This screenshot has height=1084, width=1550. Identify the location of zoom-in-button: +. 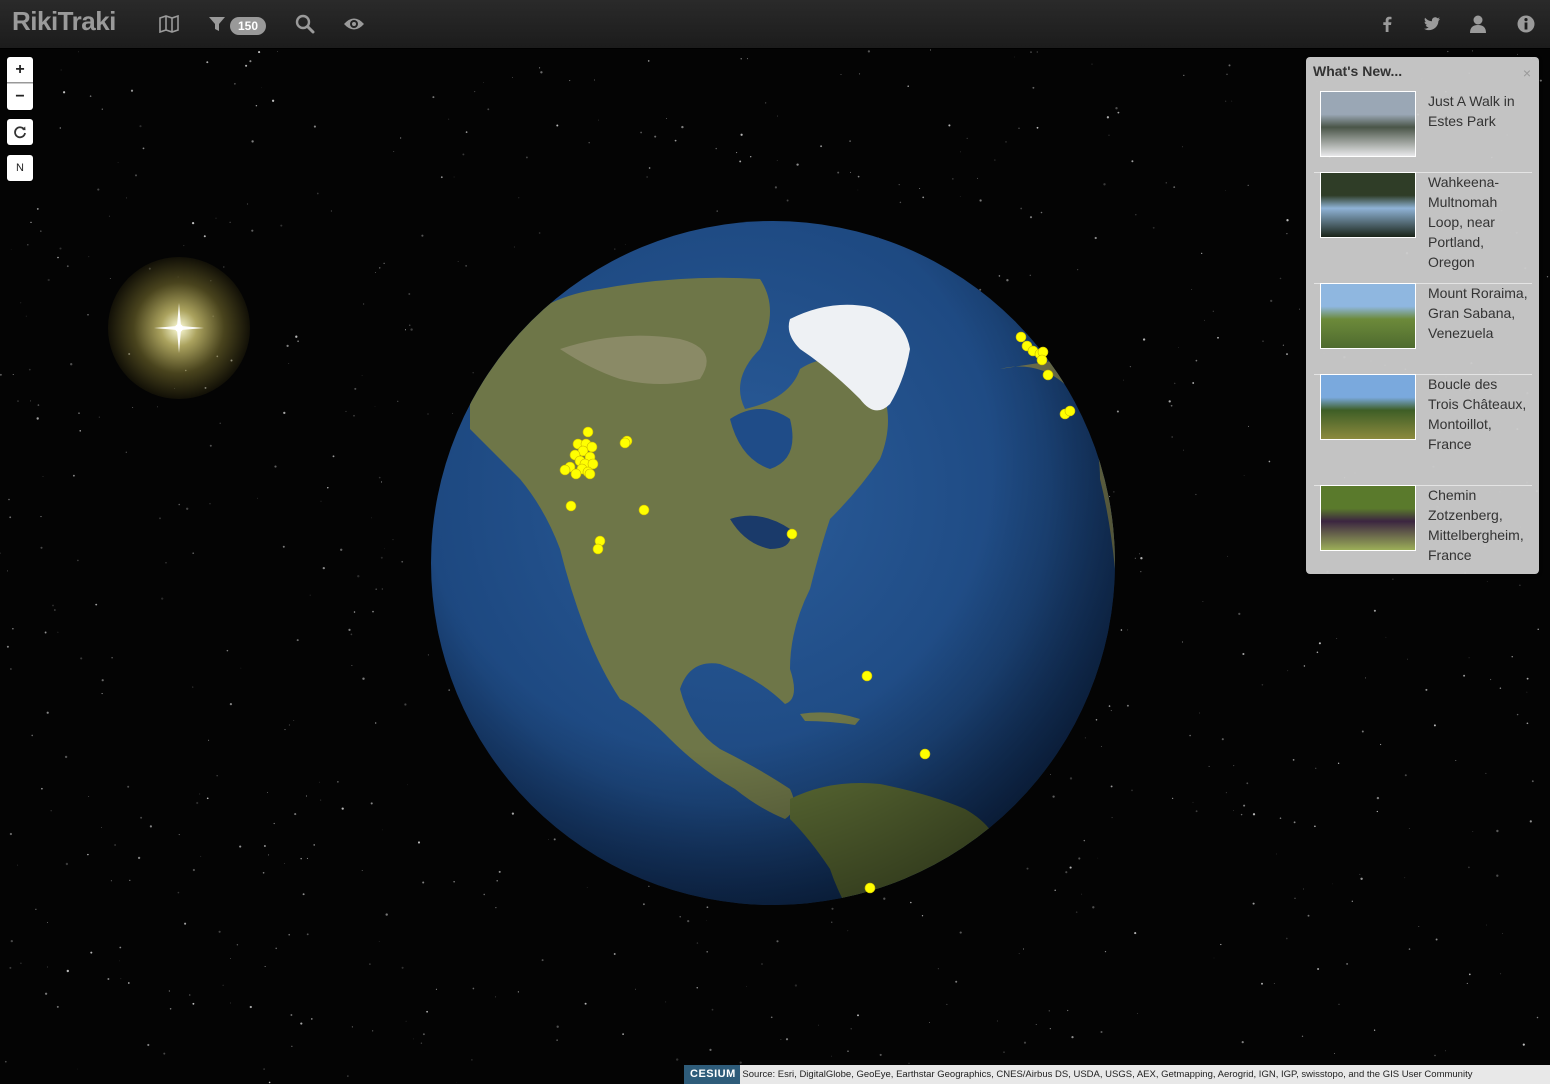
(20, 70).